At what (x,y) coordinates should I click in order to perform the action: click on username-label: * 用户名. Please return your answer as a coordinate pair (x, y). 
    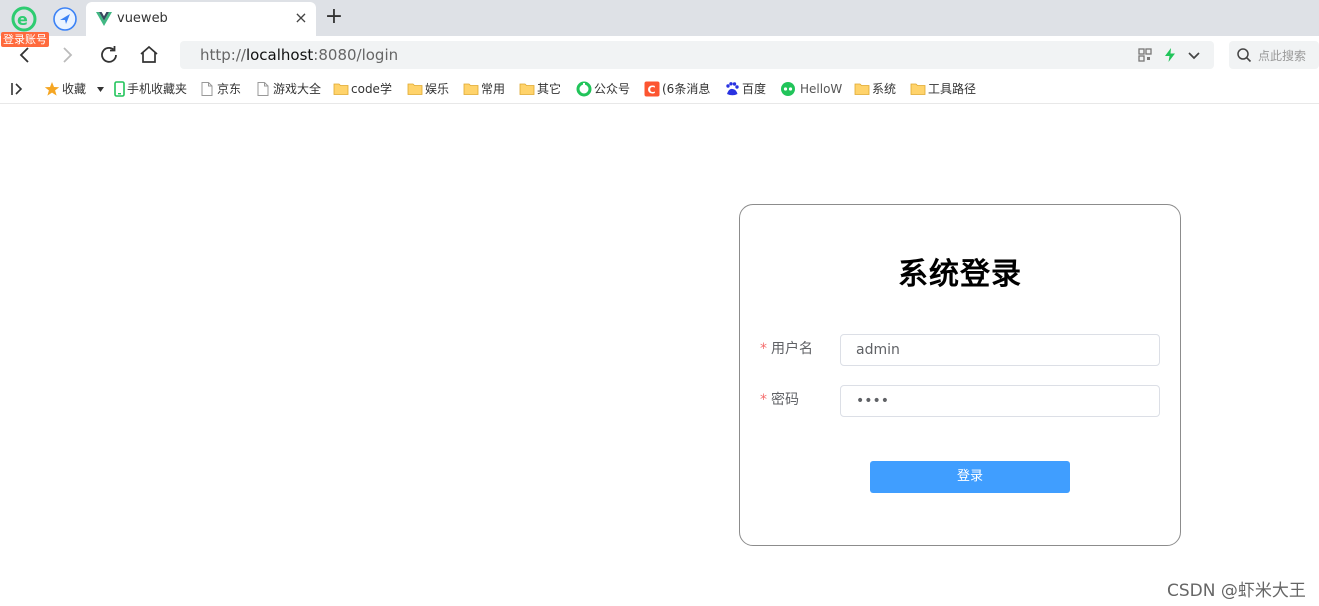
    Looking at the image, I should click on (786, 349).